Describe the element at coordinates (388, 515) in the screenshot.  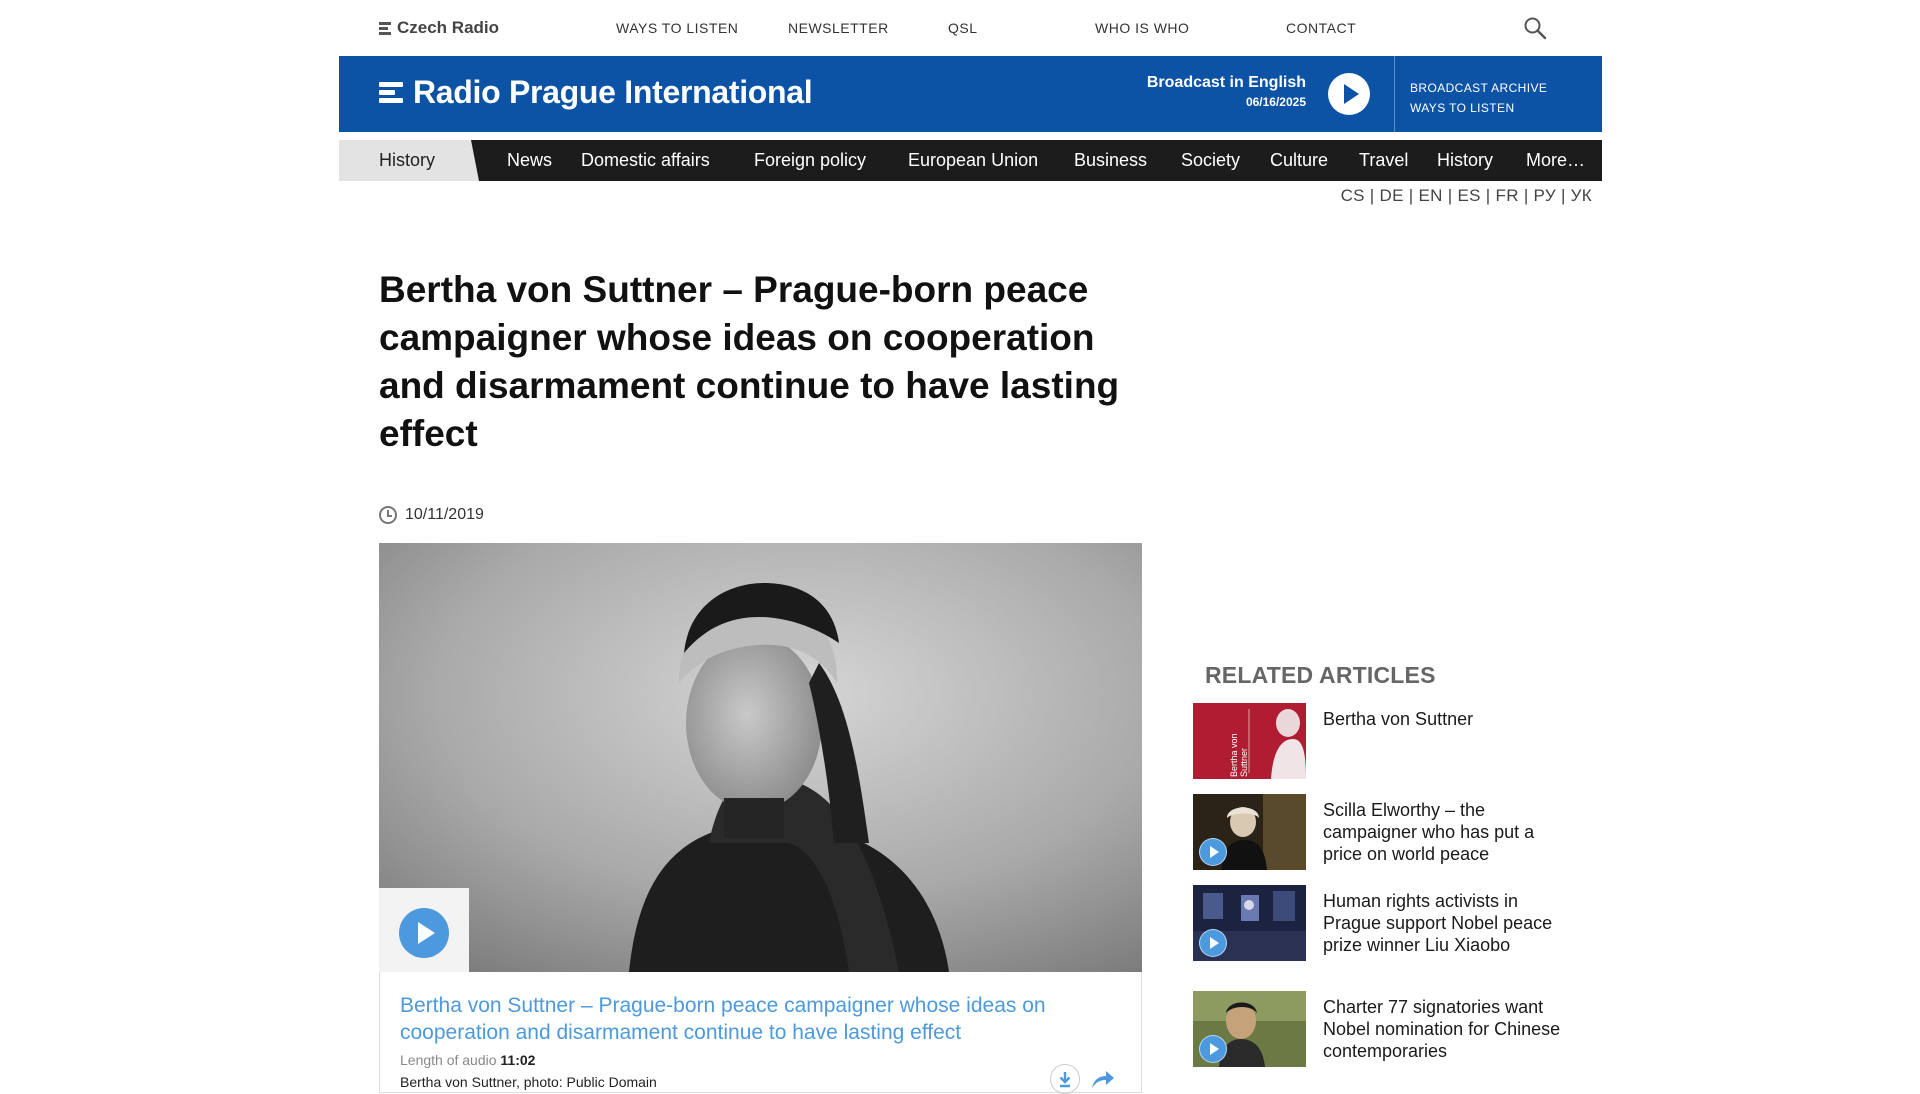
I see `clock-icon` at that location.